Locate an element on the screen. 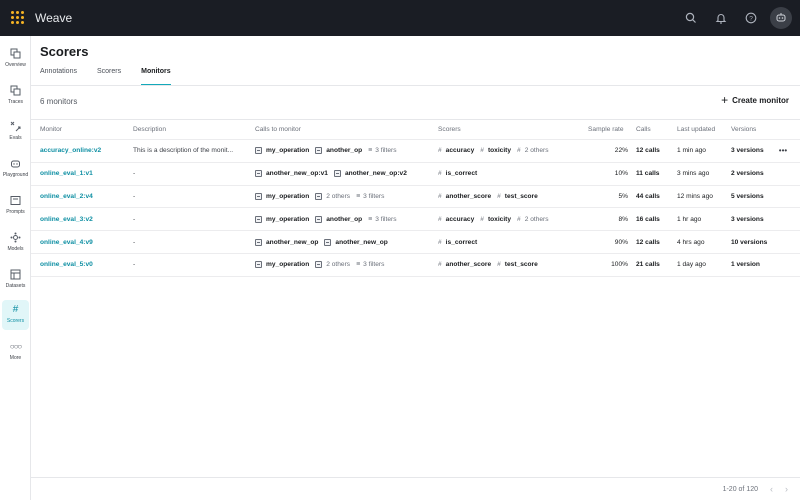 The image size is (800, 500). sidebar-item-label: Traces is located at coordinates (15, 102).